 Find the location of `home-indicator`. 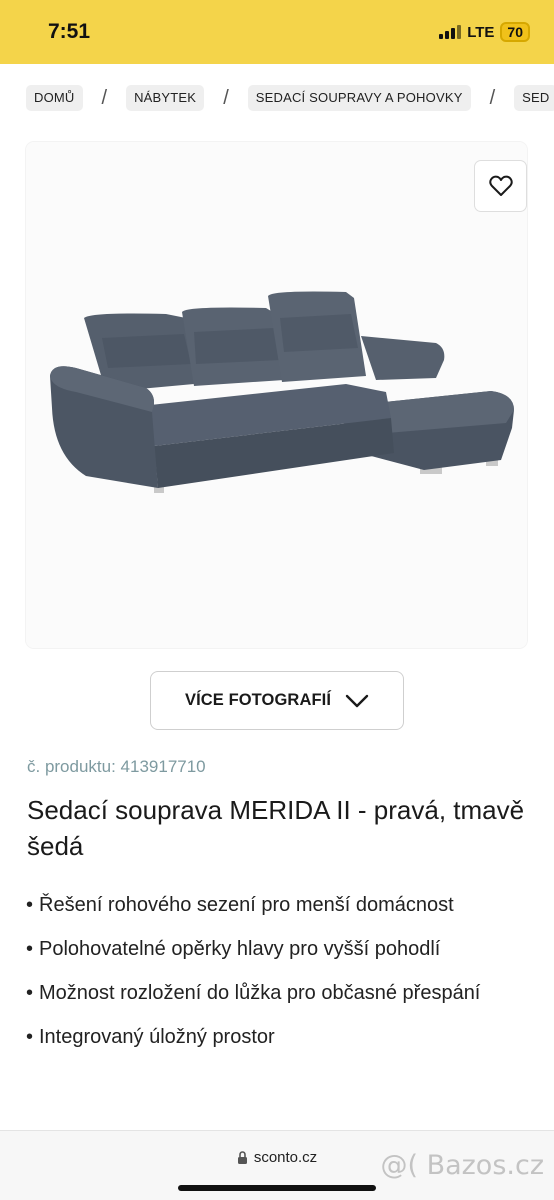

home-indicator is located at coordinates (277, 1188).